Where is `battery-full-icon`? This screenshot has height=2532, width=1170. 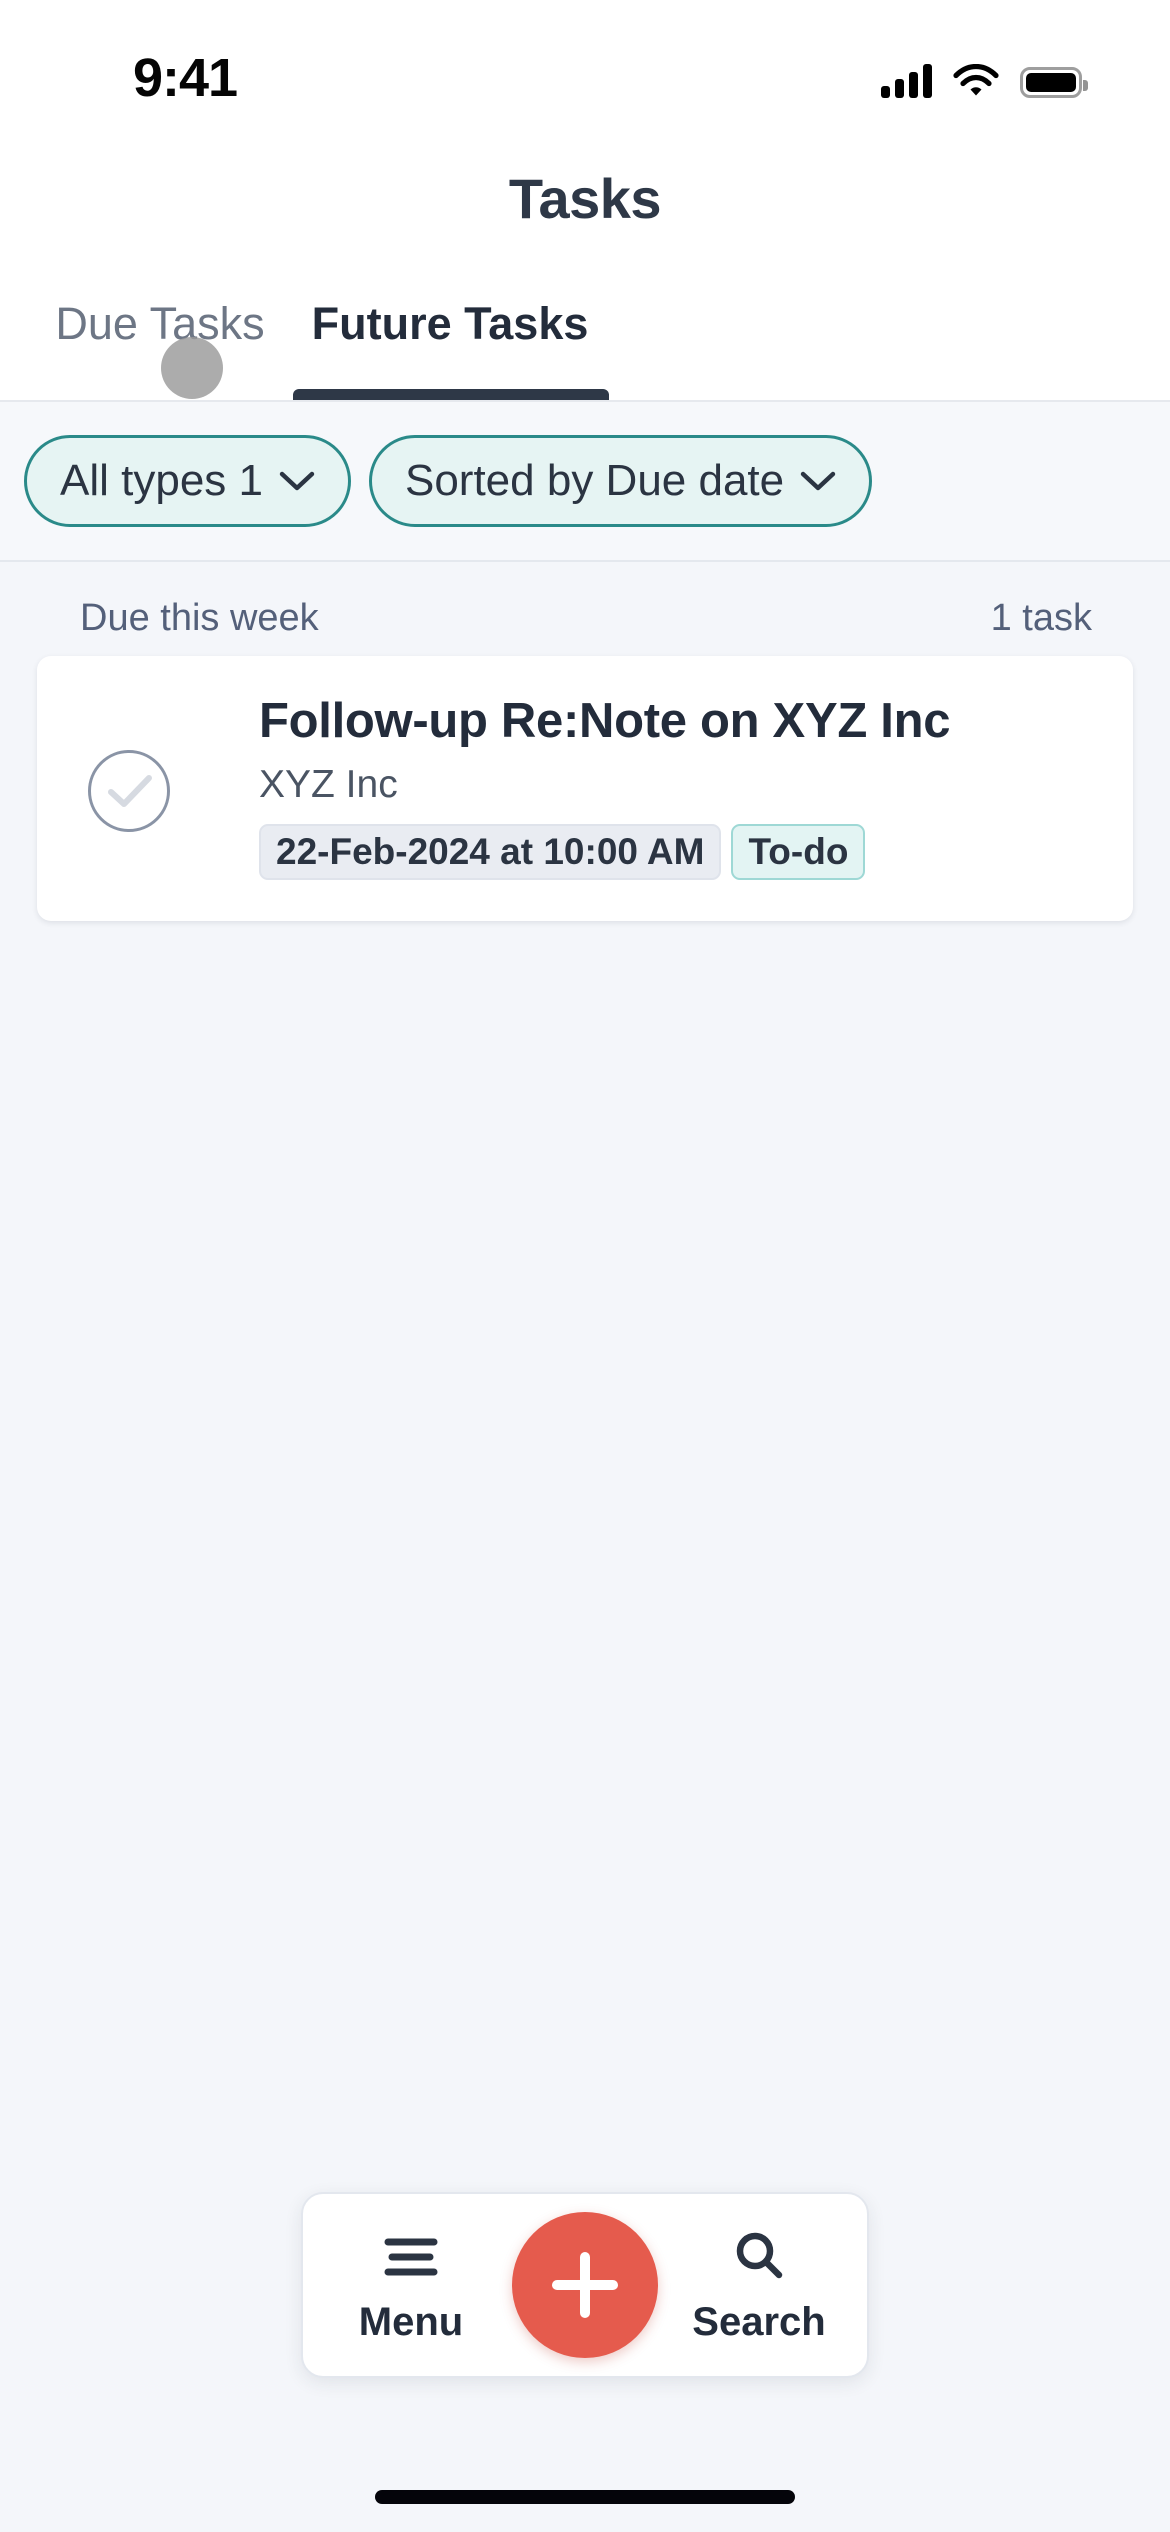
battery-full-icon is located at coordinates (1054, 82).